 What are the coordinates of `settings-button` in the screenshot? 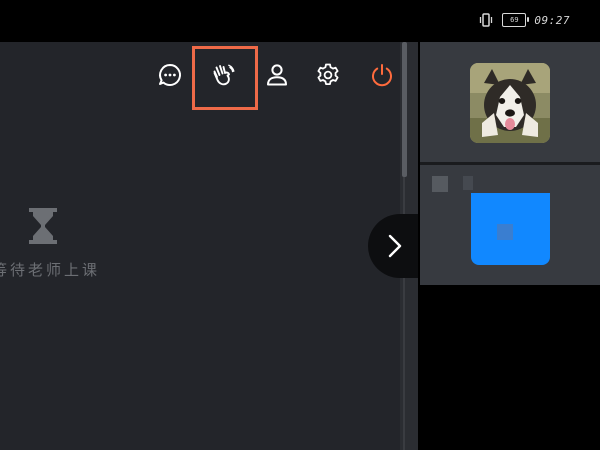 It's located at (328, 75).